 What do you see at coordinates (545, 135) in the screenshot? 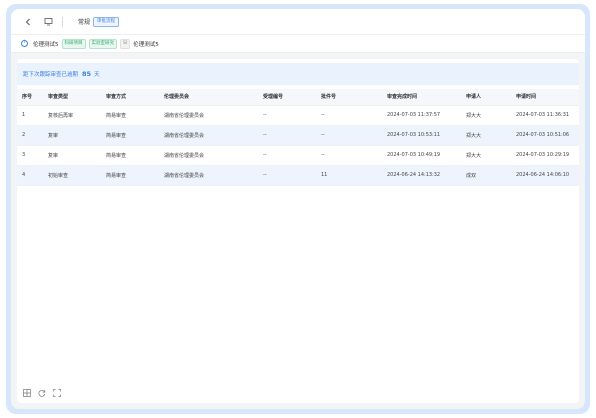
I see `table-cell: 2024-07-03 10:51:06` at bounding box center [545, 135].